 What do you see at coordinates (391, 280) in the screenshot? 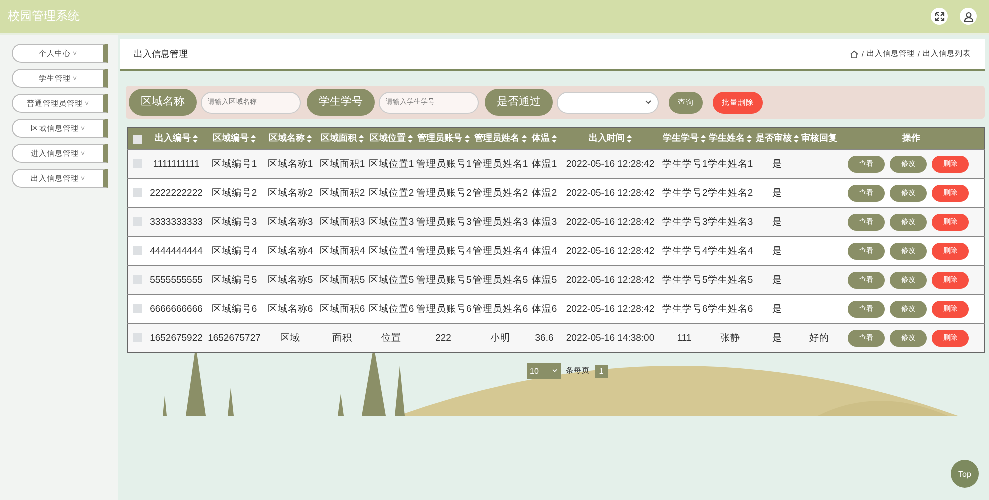
I see `table-cell: 区域位置5` at bounding box center [391, 280].